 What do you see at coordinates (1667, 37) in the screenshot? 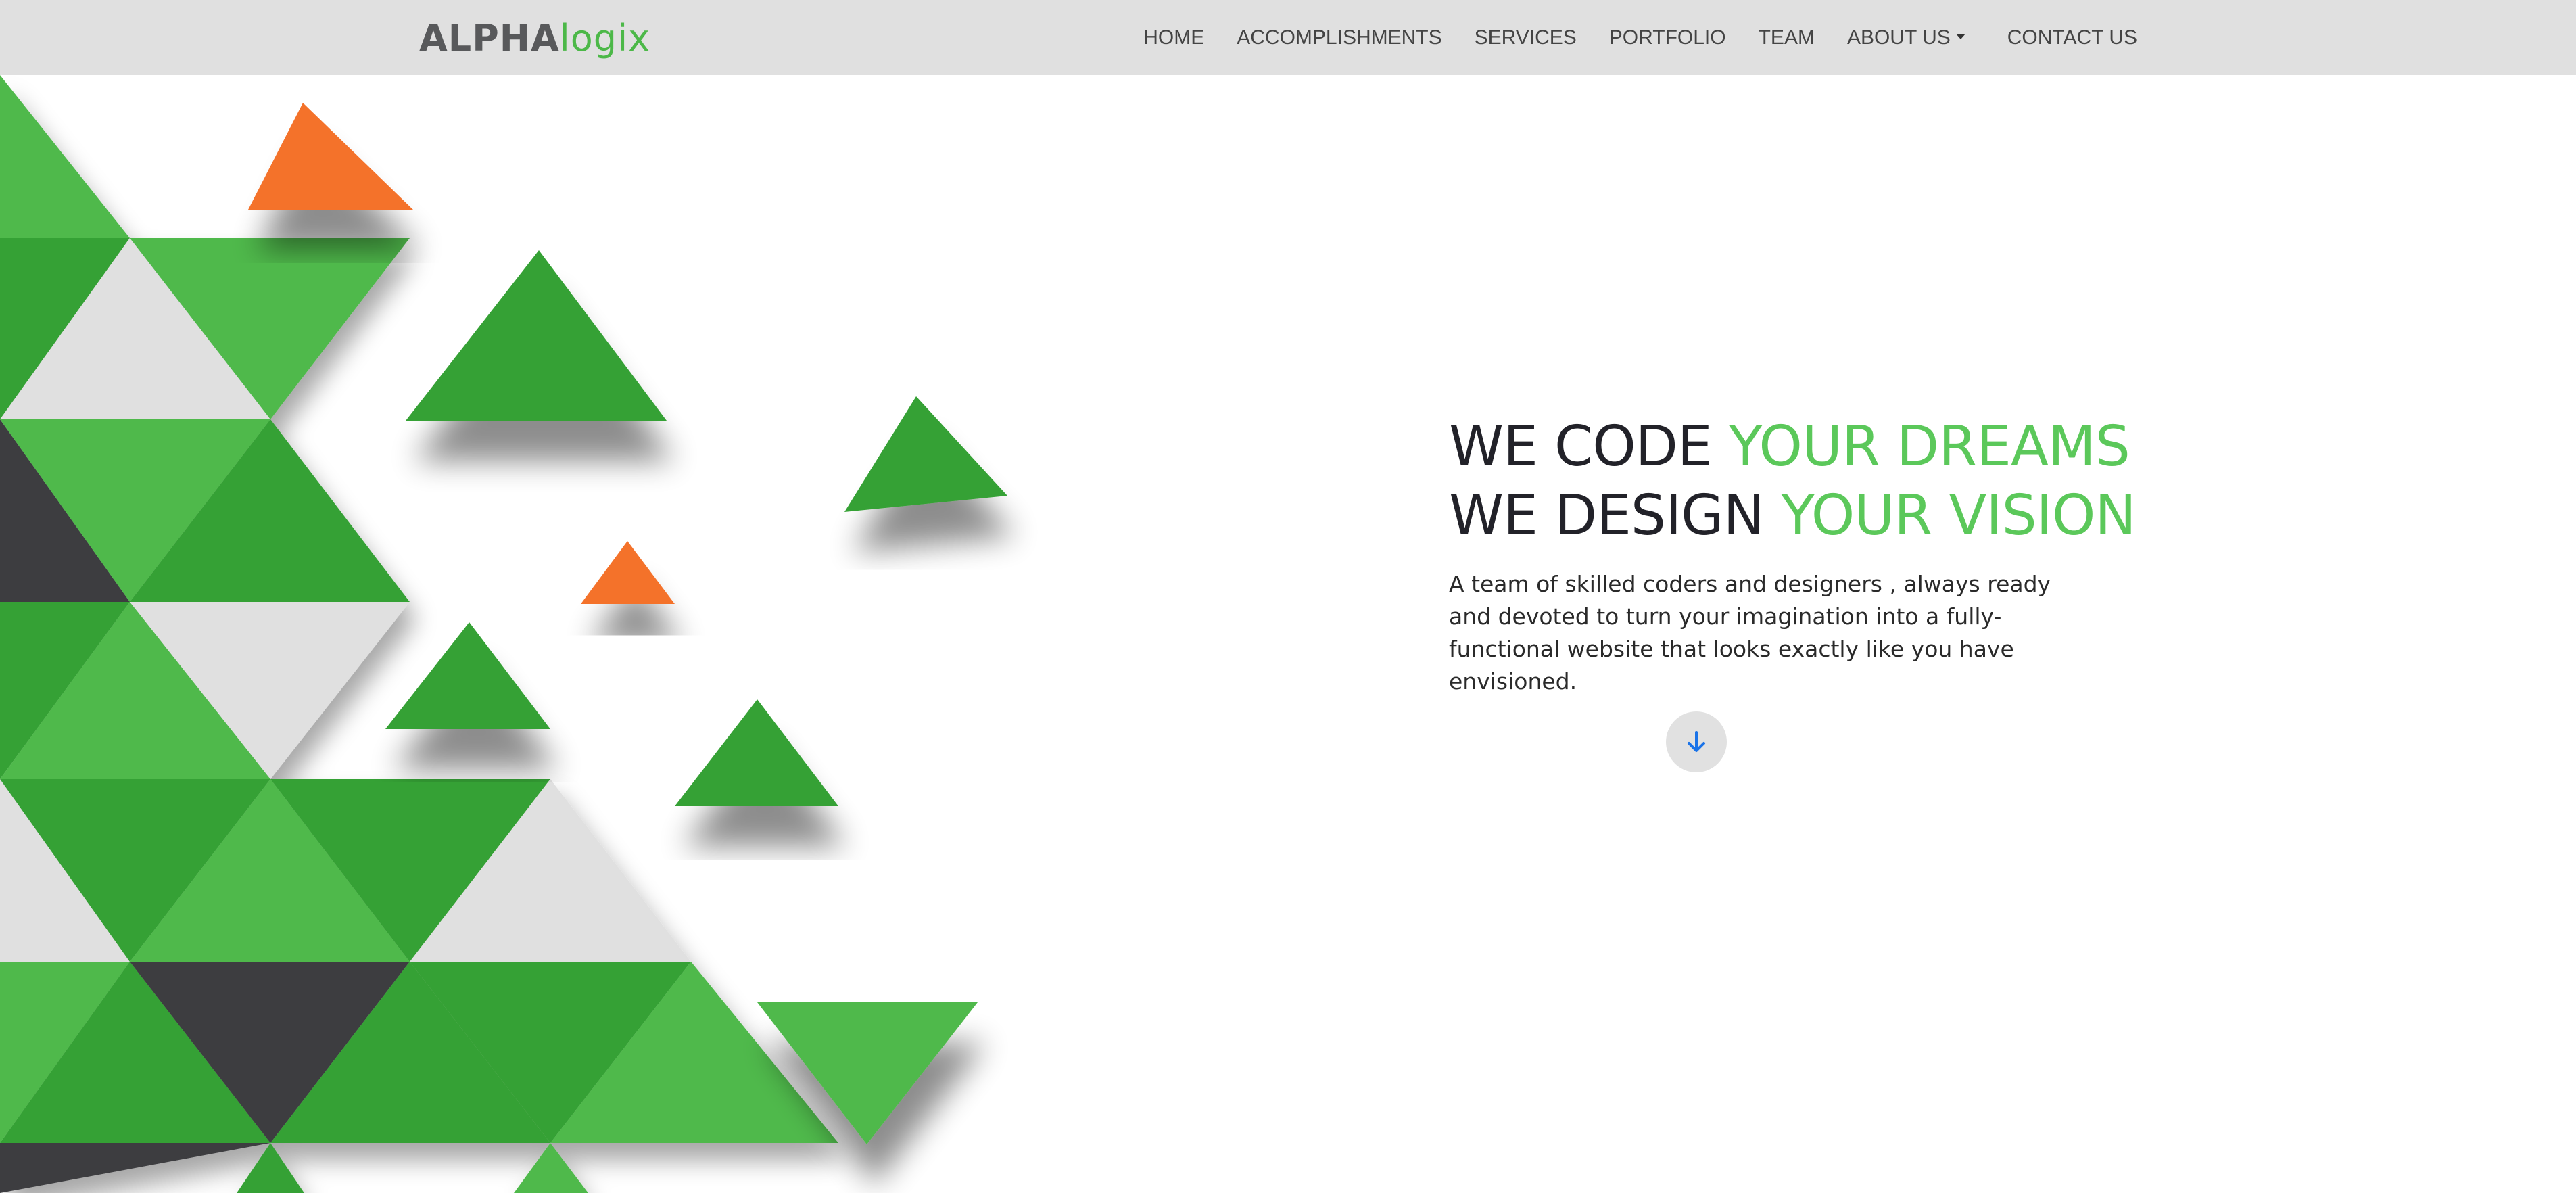
I see `nav-portfolio: PORTFOLIO` at bounding box center [1667, 37].